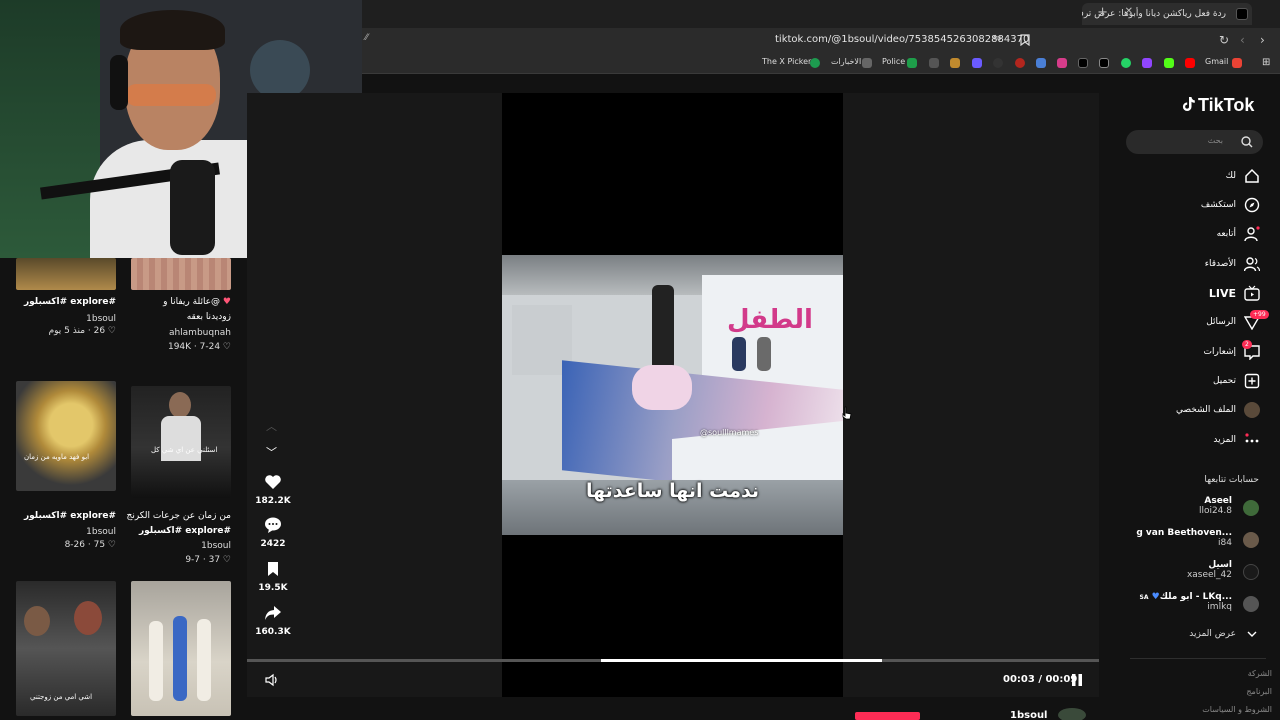 This screenshot has height=720, width=1280. What do you see at coordinates (1126, 63) in the screenshot?
I see `whatsapp-icon` at bounding box center [1126, 63].